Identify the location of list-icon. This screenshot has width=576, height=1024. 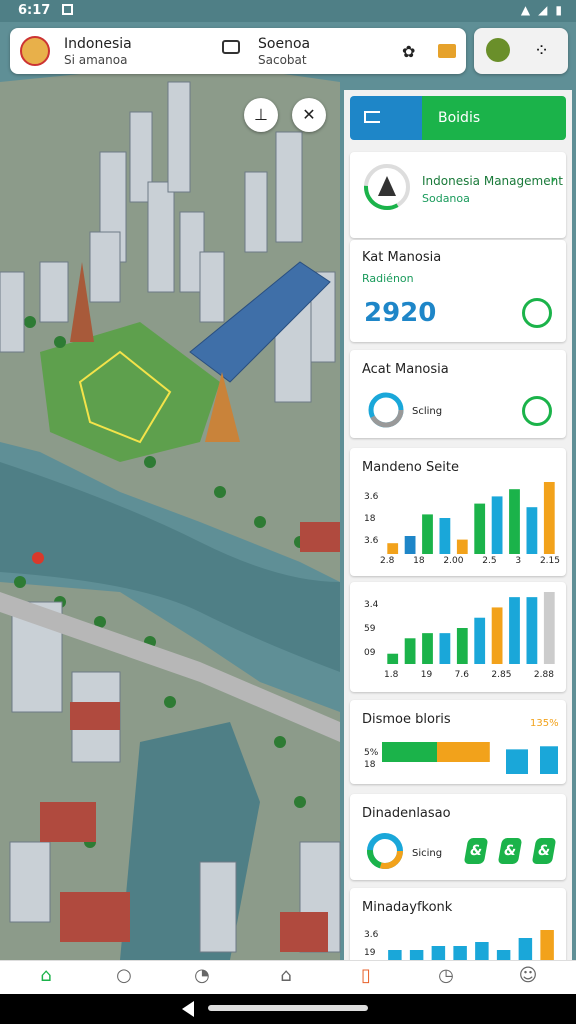
(372, 117).